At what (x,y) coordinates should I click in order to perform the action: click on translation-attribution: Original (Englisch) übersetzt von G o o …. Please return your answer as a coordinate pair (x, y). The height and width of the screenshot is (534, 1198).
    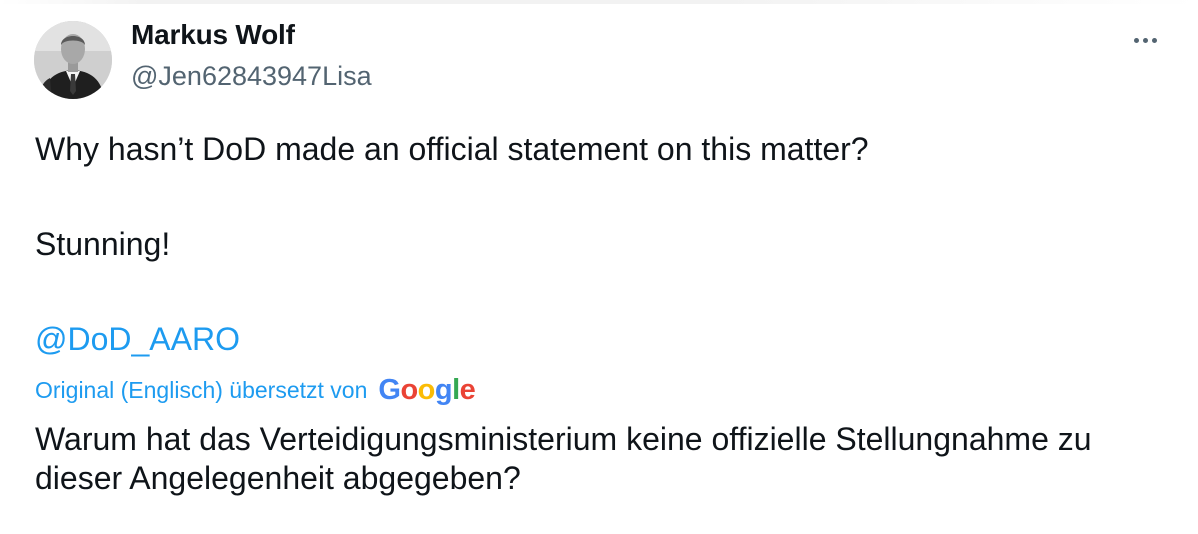
    Looking at the image, I should click on (255, 390).